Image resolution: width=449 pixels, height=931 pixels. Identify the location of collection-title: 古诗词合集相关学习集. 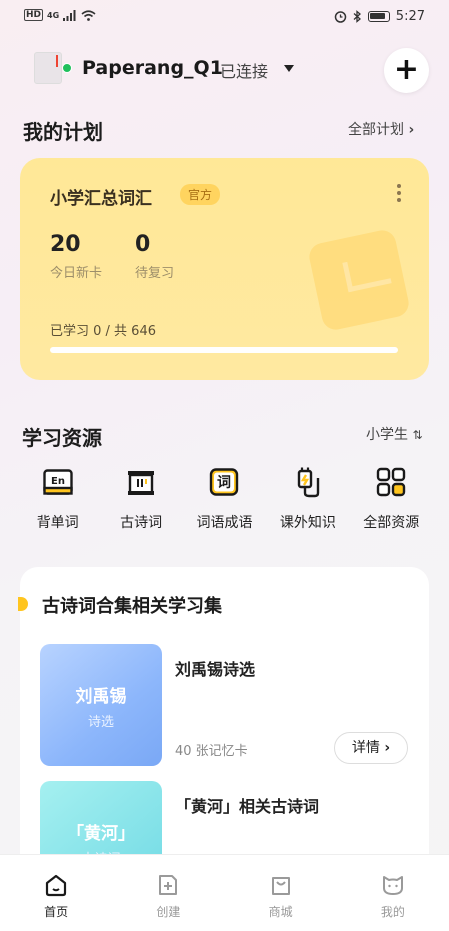
(132, 606).